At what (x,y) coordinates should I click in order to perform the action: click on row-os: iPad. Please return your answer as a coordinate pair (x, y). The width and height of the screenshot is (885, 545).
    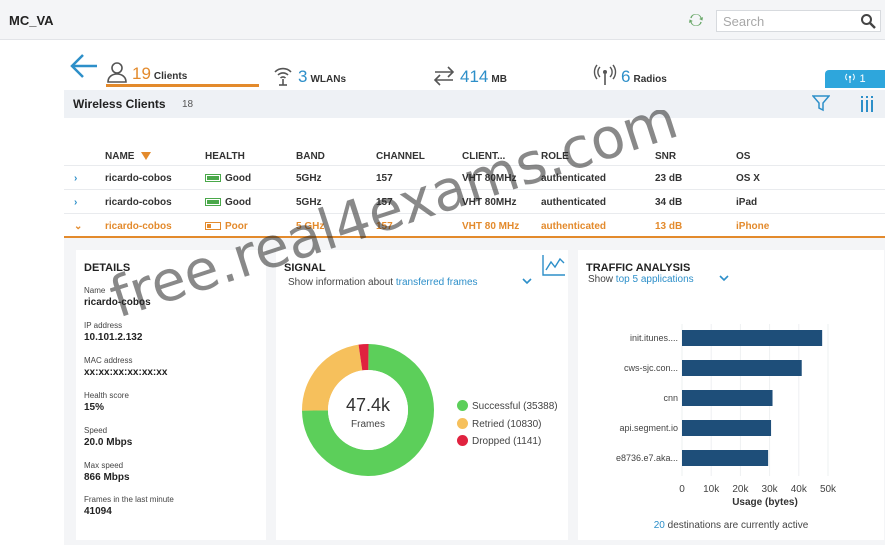
    Looking at the image, I should click on (747, 202).